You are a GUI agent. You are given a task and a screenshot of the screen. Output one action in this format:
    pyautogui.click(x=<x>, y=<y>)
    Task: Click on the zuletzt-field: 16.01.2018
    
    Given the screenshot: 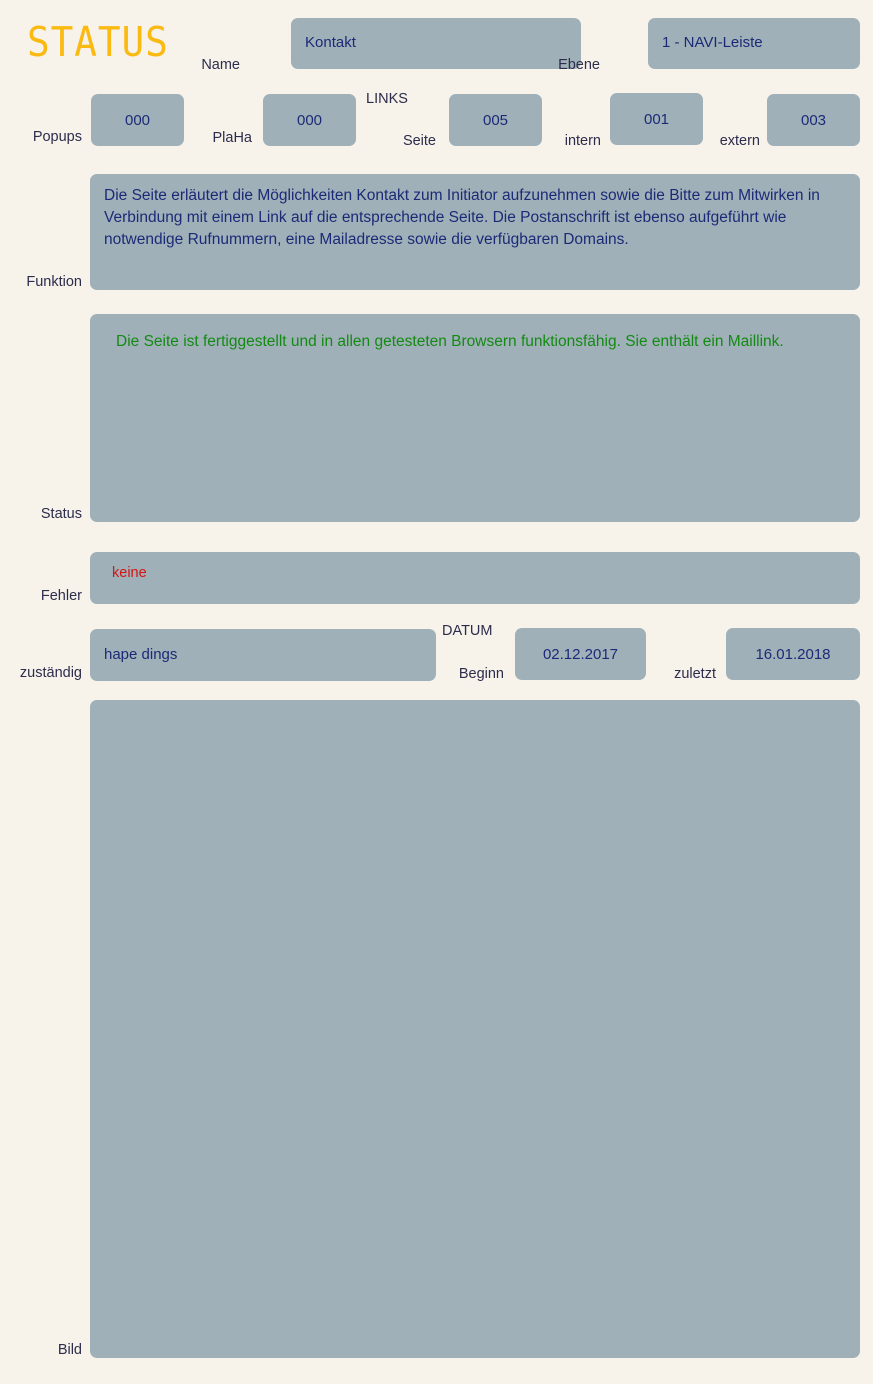 What is the action you would take?
    pyautogui.click(x=793, y=654)
    